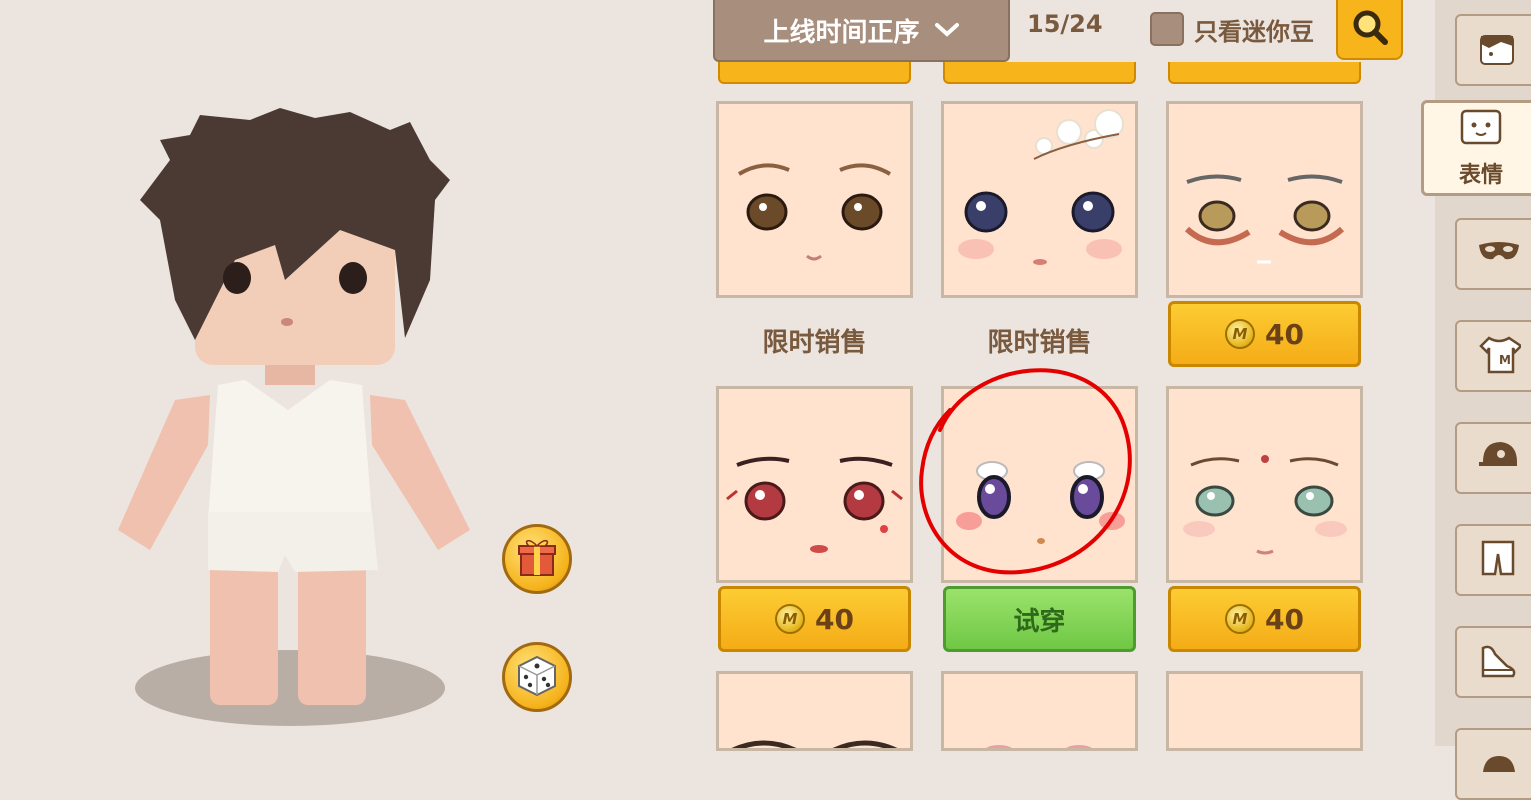  What do you see at coordinates (1481, 130) in the screenshot?
I see `face-icon` at bounding box center [1481, 130].